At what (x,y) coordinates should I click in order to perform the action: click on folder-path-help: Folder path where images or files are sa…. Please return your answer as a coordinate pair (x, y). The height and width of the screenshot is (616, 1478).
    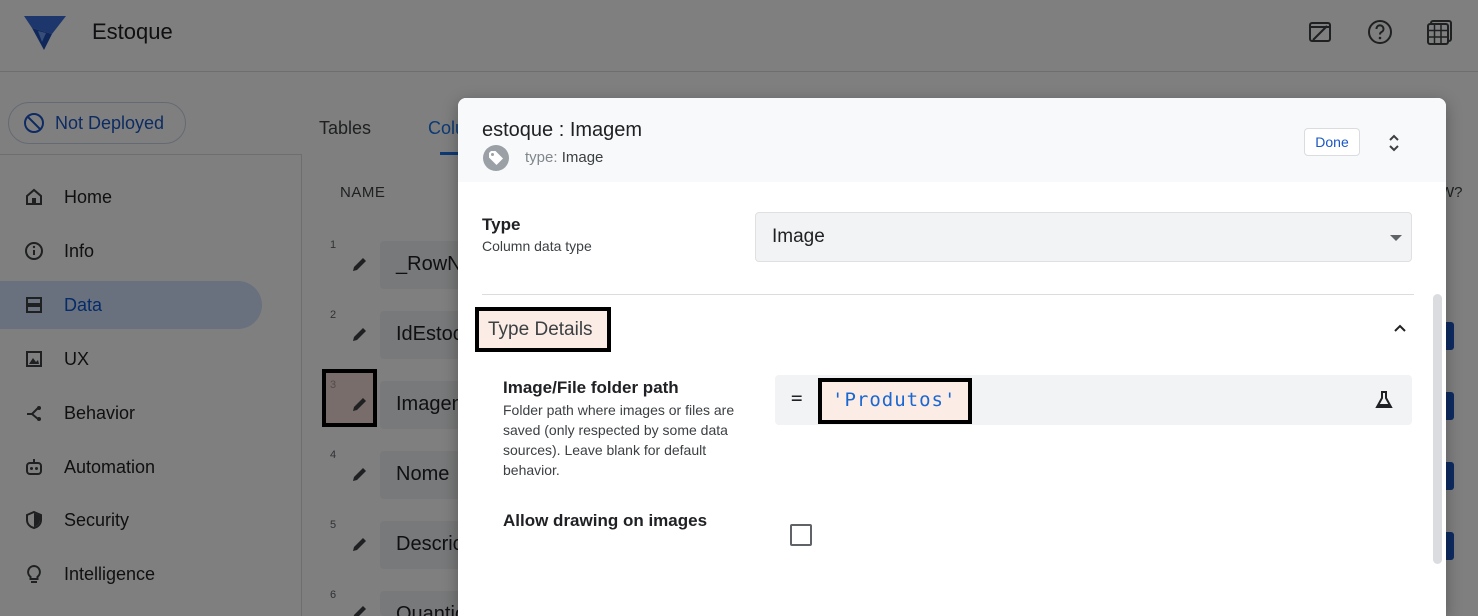
    Looking at the image, I should click on (619, 440).